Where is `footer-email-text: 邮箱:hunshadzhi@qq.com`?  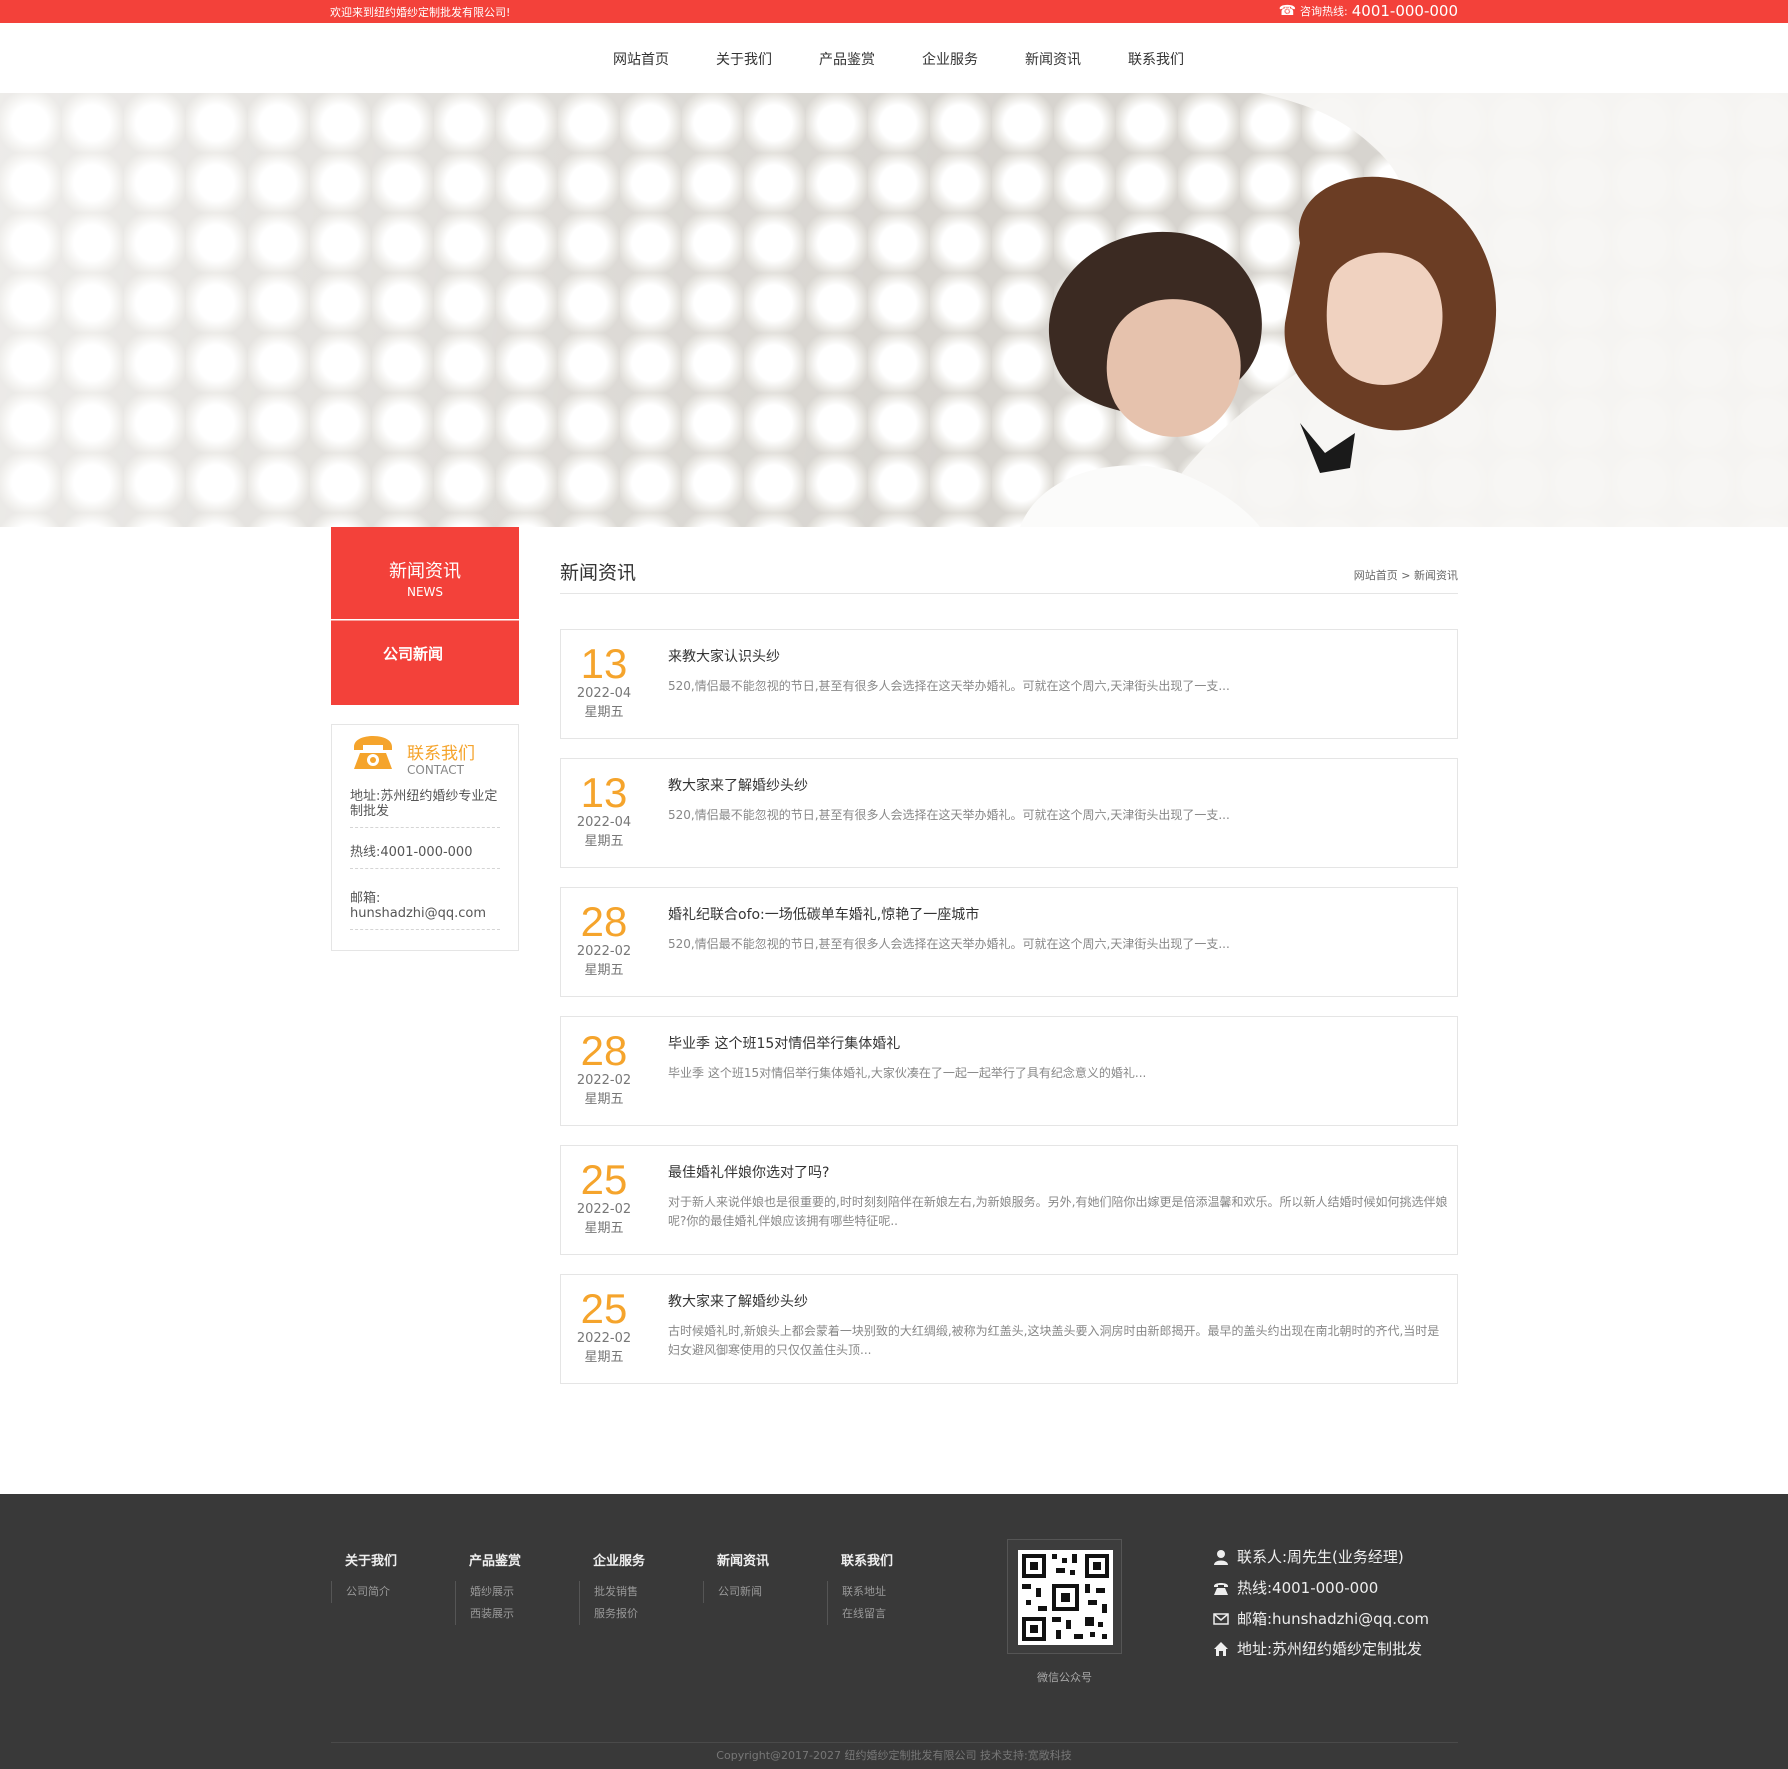
footer-email-text: 邮箱:hunshadzhi@qq.com is located at coordinates (1333, 1618).